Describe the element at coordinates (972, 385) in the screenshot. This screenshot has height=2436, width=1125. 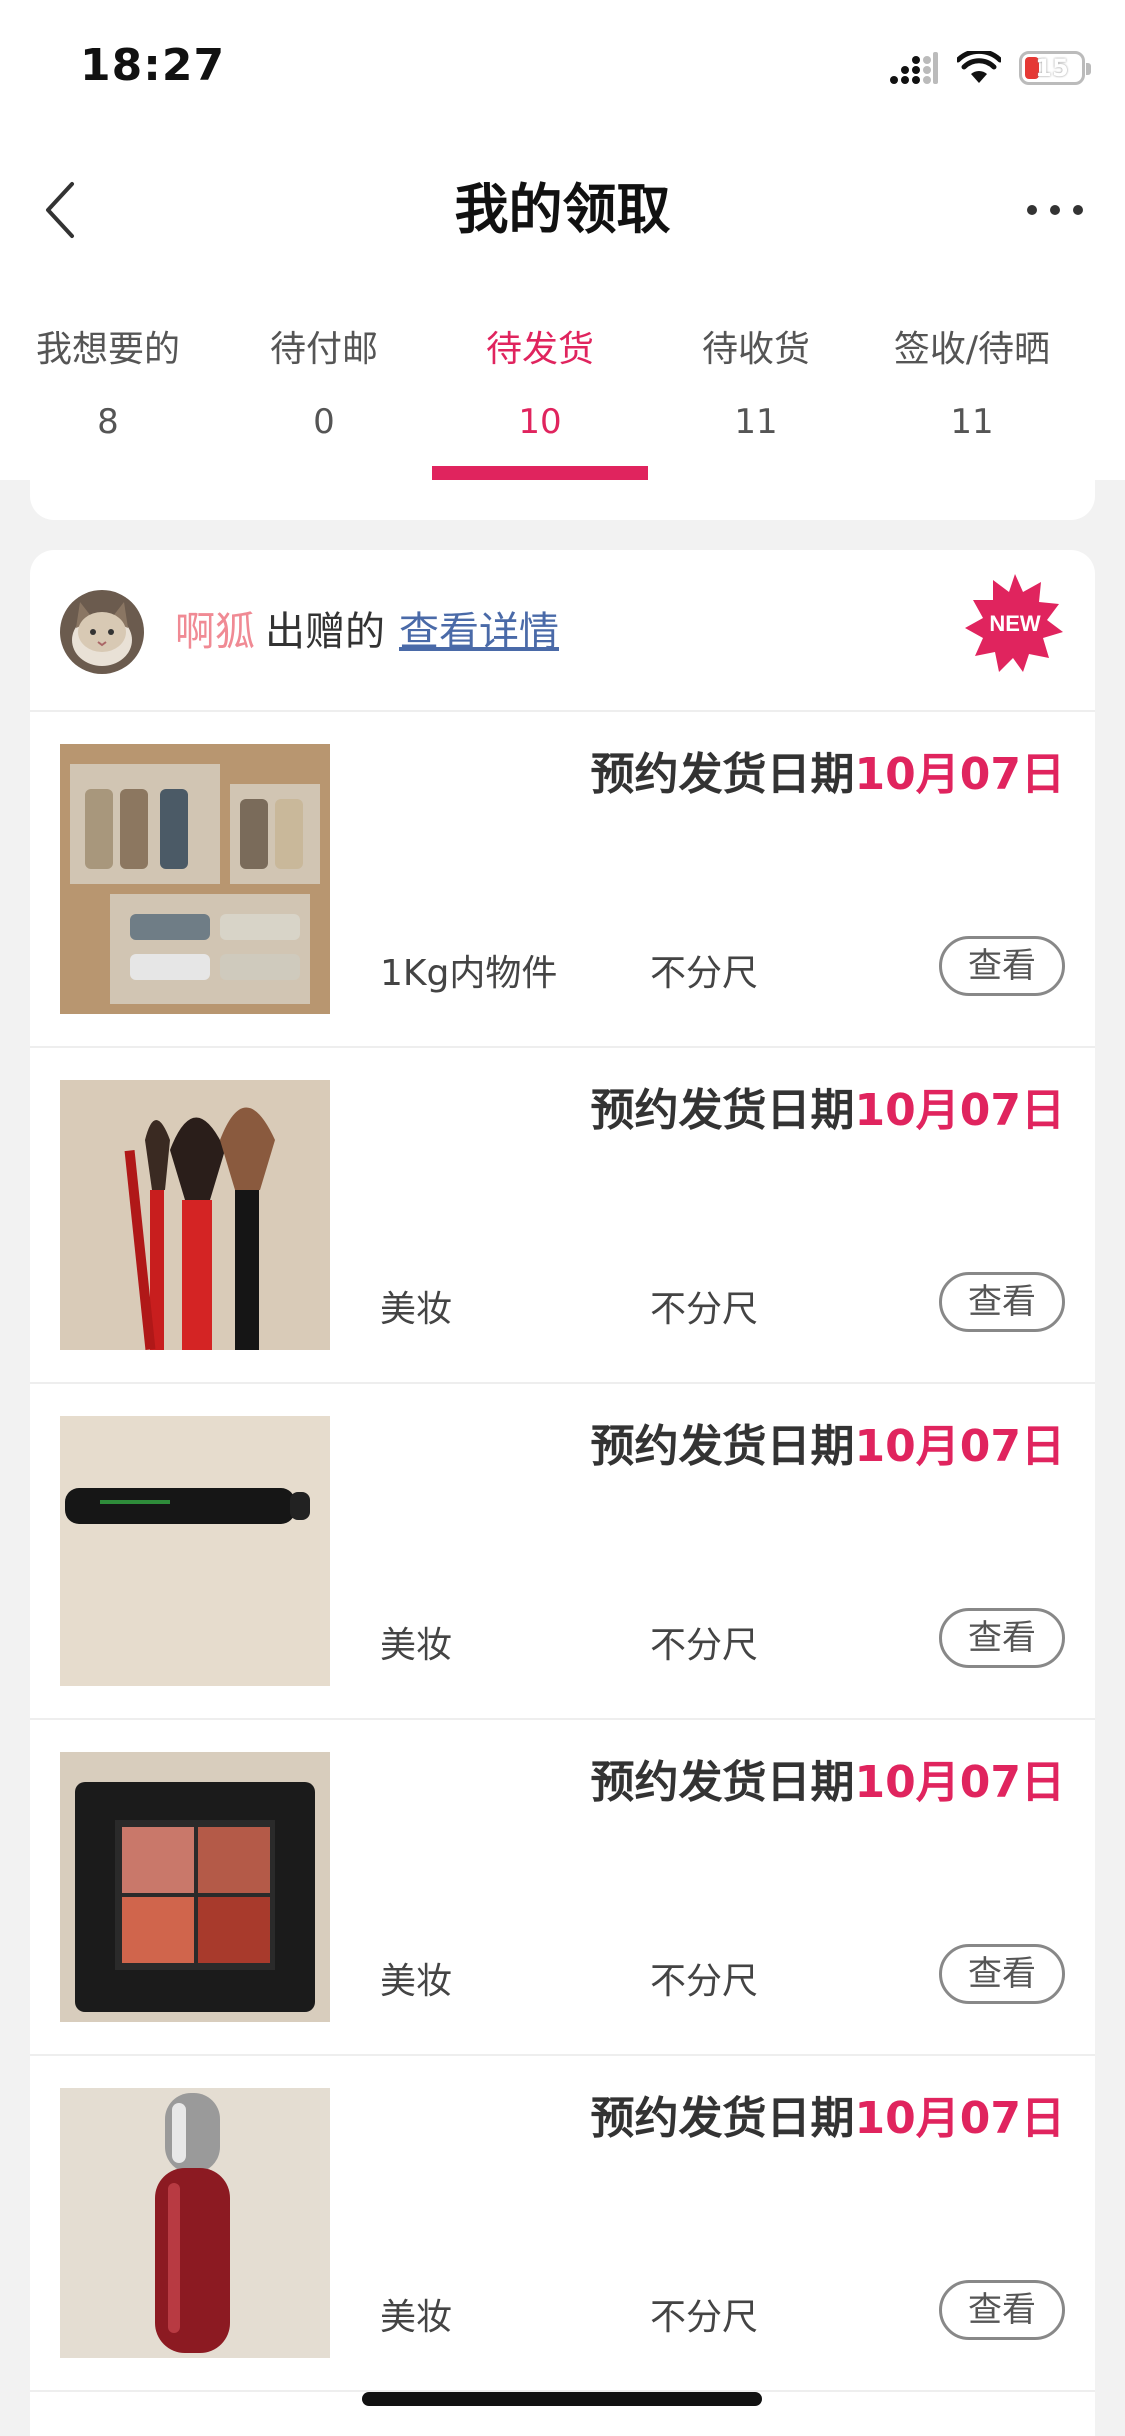
I see `tab-signed-share: 签收/待晒 11` at that location.